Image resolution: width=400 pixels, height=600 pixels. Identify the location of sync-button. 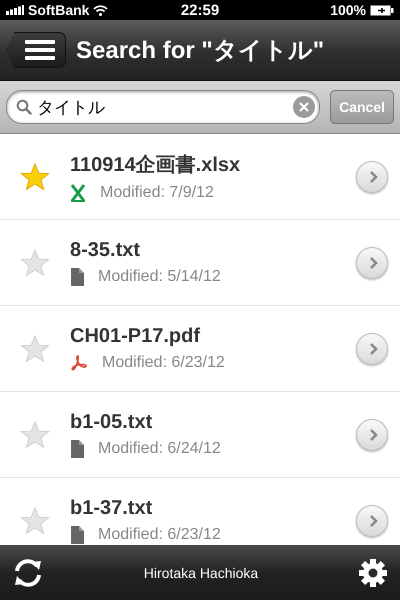
(28, 573).